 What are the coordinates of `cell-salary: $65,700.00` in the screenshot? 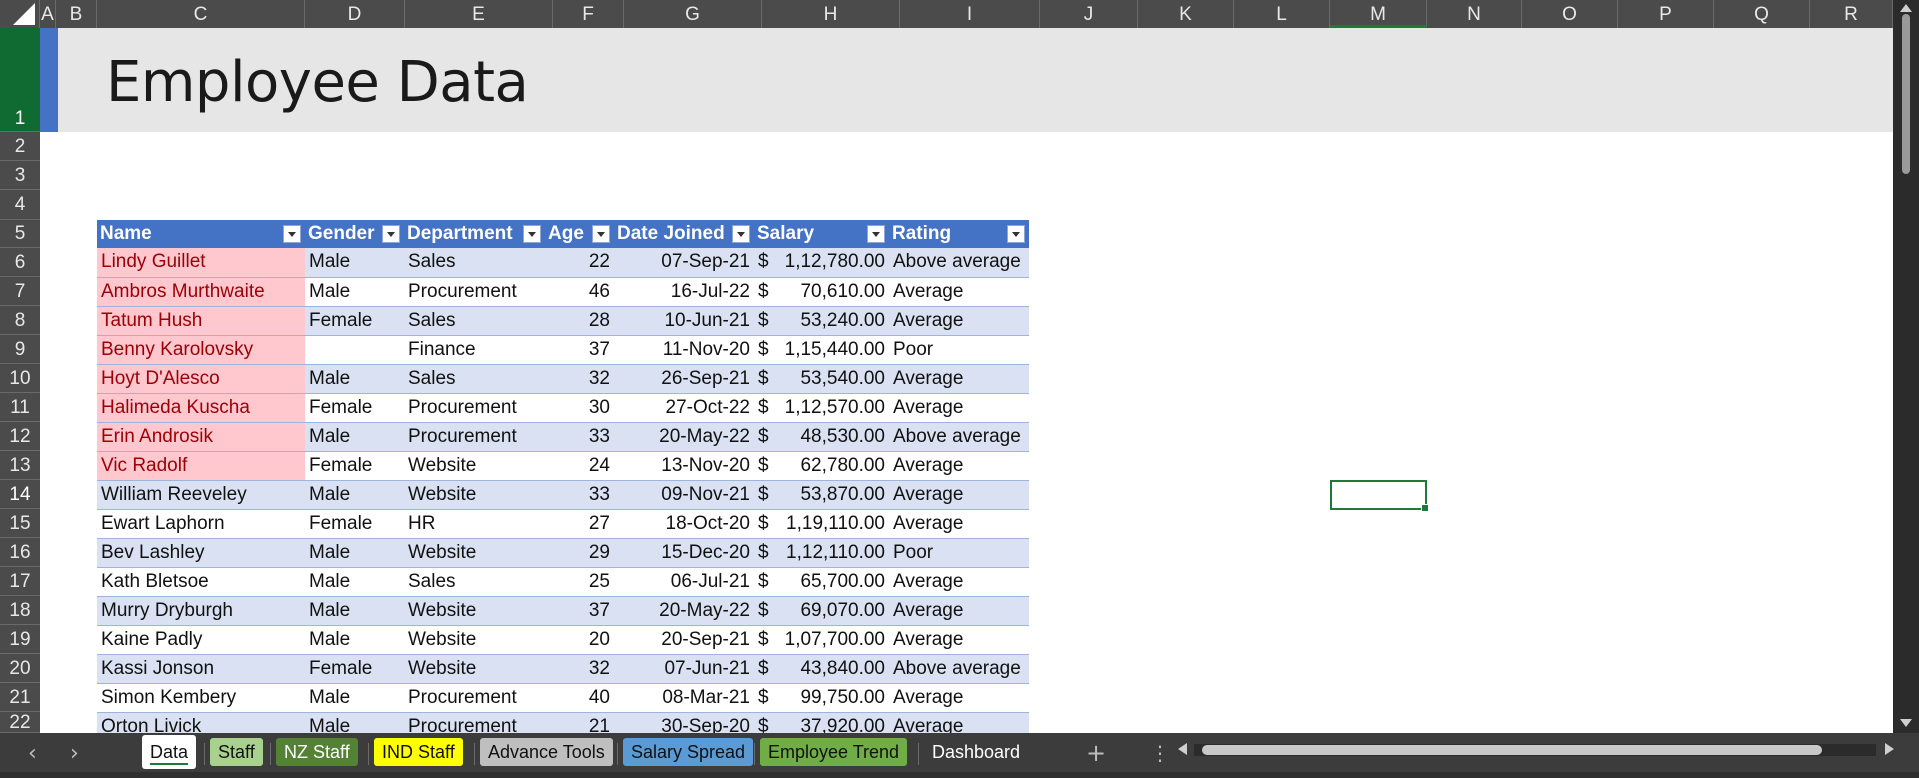 It's located at (821, 582).